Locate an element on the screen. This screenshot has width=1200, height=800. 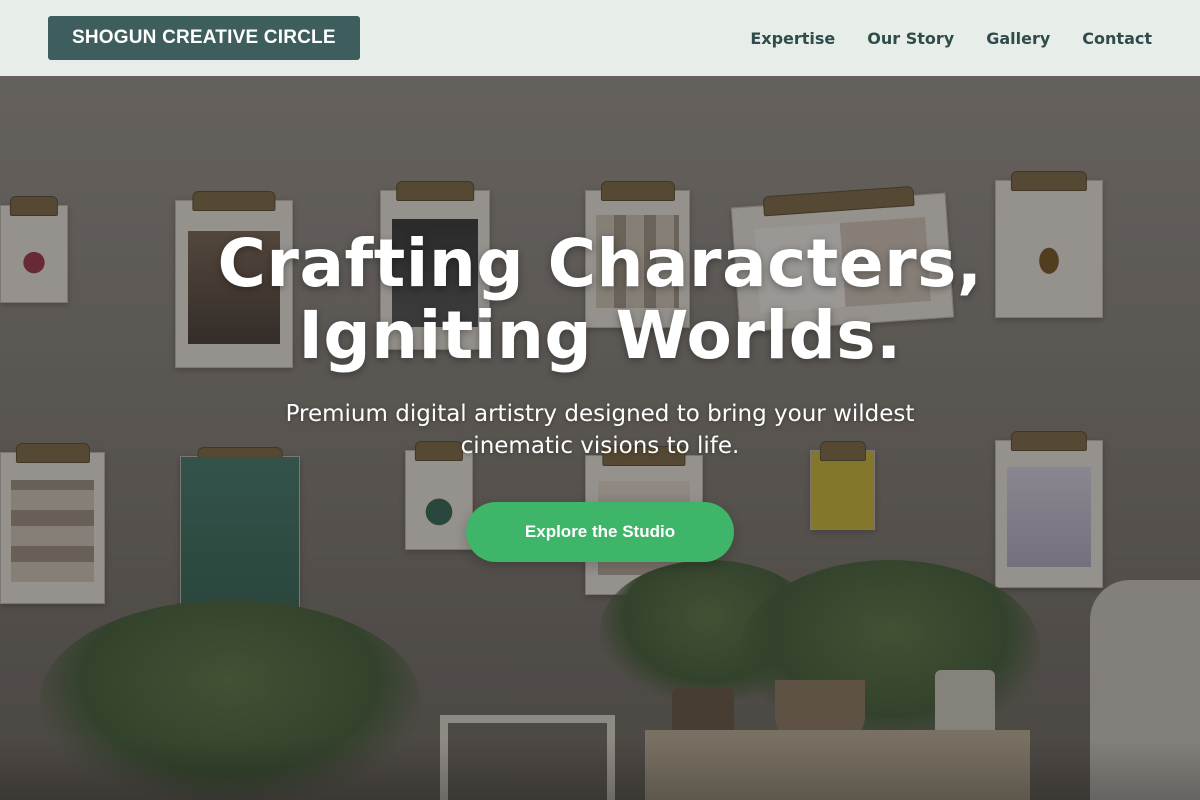
nav-link-our-story: Our Story is located at coordinates (910, 38).